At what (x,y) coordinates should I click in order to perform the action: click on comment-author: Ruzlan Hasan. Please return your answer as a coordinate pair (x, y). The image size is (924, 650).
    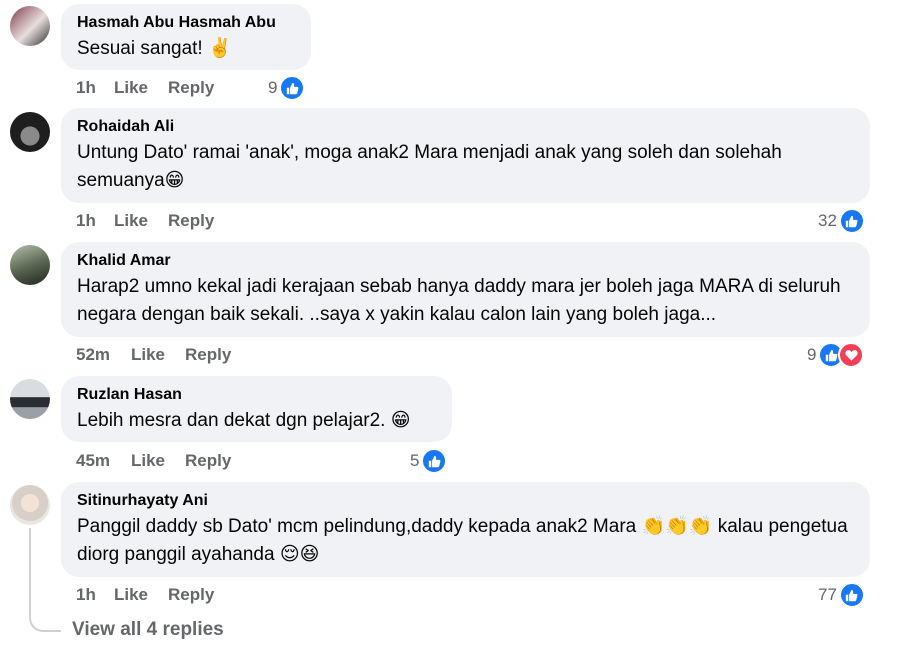
    Looking at the image, I should click on (256, 394).